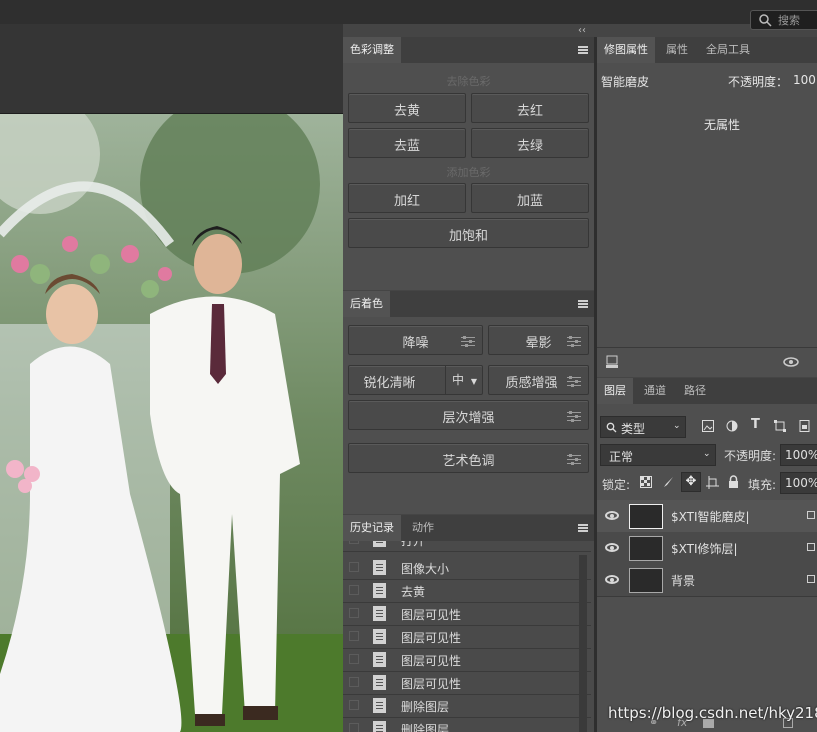  Describe the element at coordinates (668, 482) in the screenshot. I see `lock-image-pixels-icon` at that location.